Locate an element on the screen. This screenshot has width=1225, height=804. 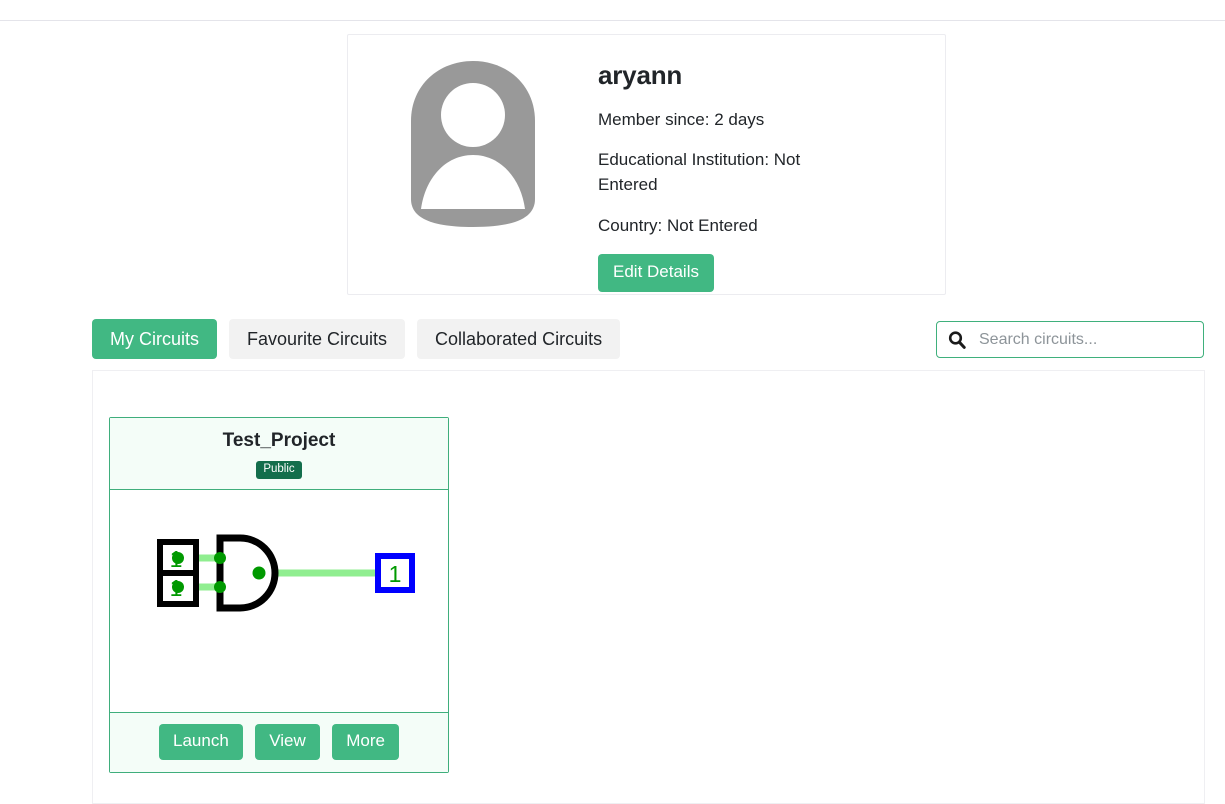
node-gate-in-a is located at coordinates (220, 558).